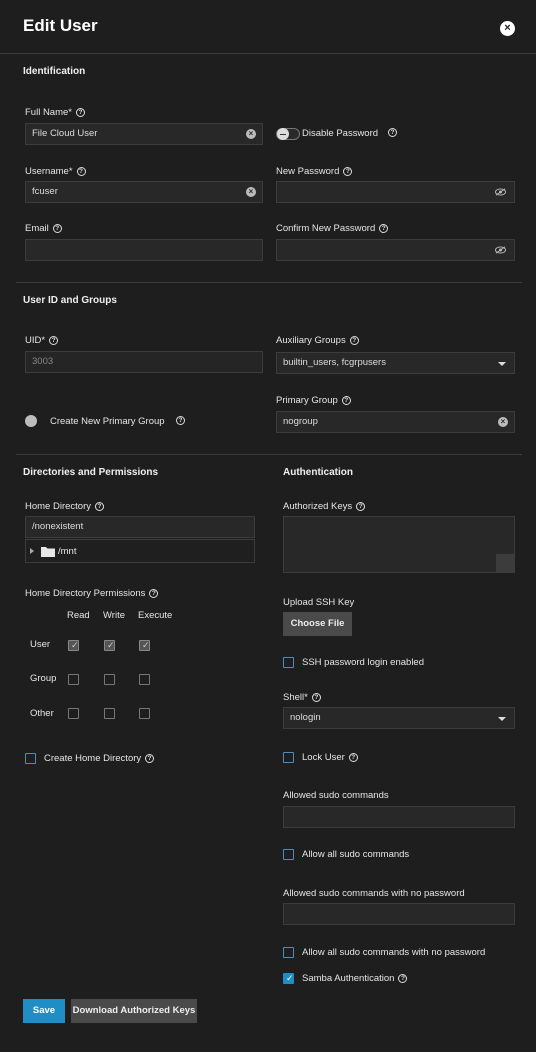 Image resolution: width=536 pixels, height=1052 pixels. I want to click on directory-tree: /mnt, so click(140, 551).